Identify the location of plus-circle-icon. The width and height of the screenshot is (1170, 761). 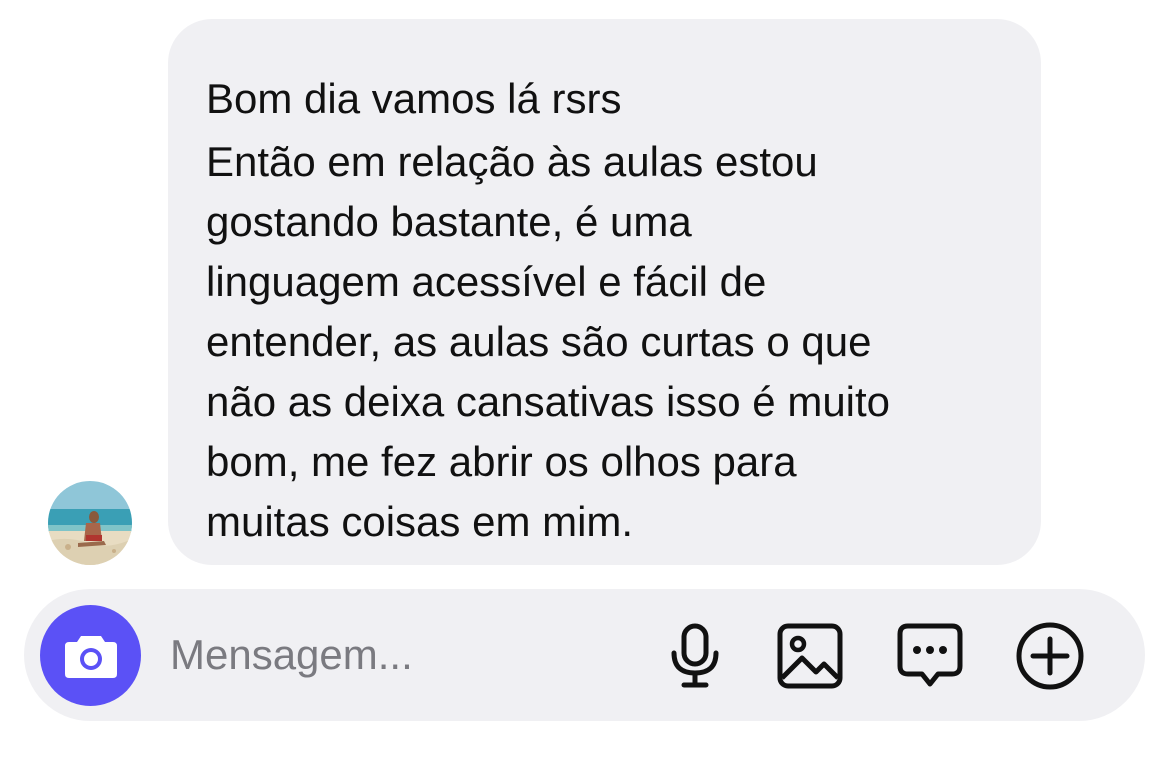
(1050, 656).